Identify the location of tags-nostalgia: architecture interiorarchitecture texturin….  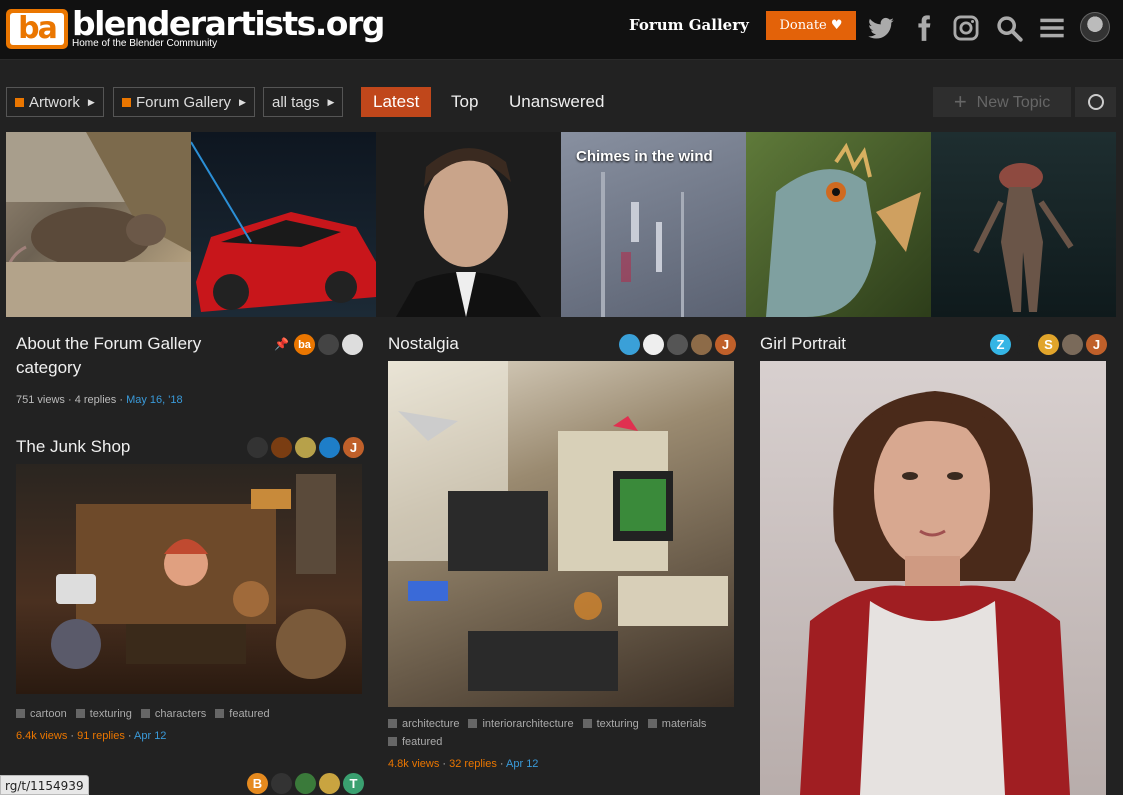
(561, 733).